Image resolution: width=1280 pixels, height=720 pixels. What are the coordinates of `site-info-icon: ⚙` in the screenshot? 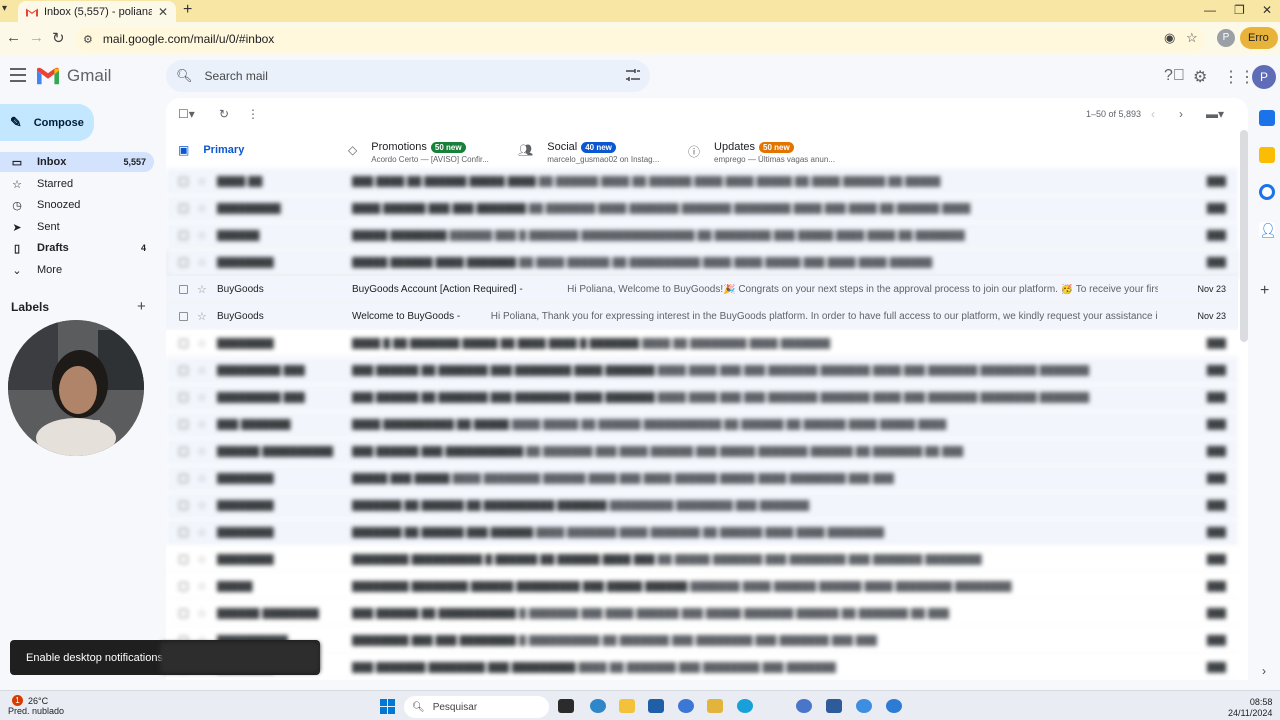 It's located at (88, 39).